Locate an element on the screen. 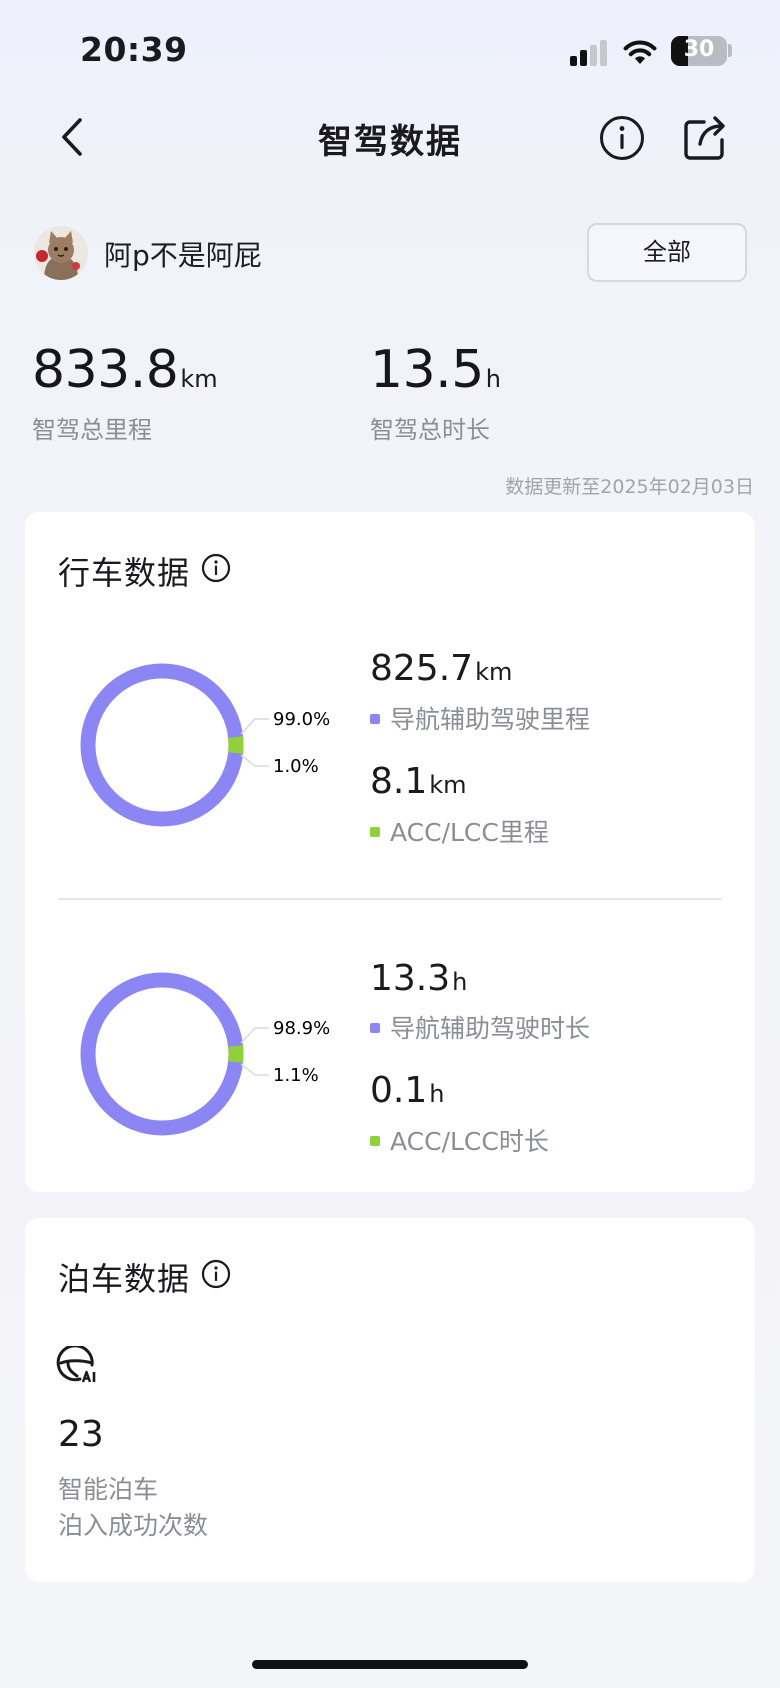 The height and width of the screenshot is (1688, 780). mileage-nav-stat: 825.7km is located at coordinates (441, 668).